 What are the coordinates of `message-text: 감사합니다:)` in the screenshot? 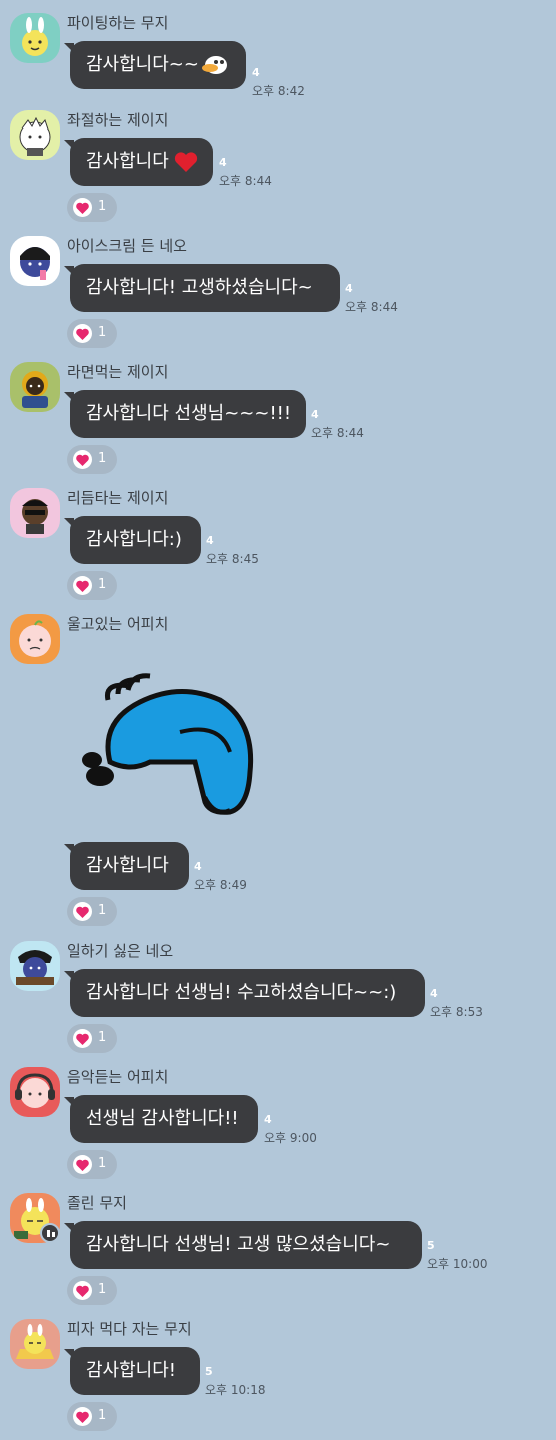 It's located at (134, 539).